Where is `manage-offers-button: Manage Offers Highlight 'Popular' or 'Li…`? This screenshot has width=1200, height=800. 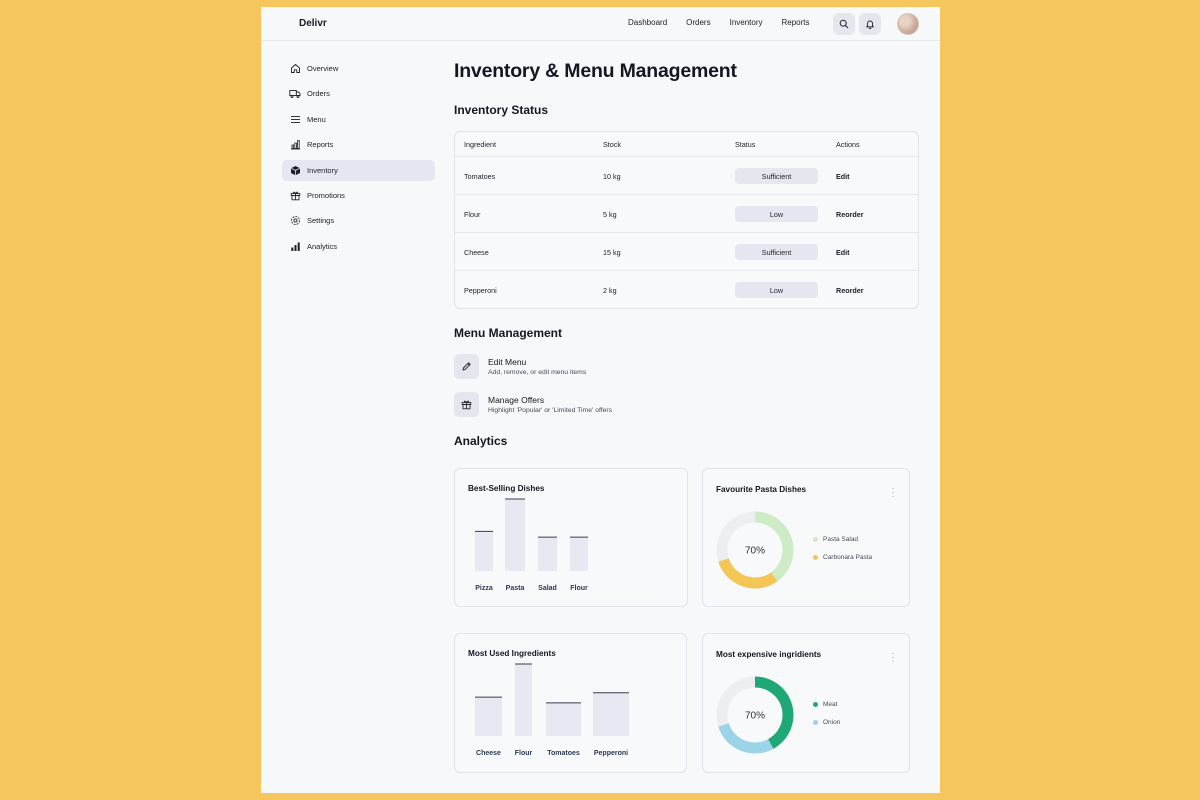 manage-offers-button: Manage Offers Highlight 'Popular' or 'Li… is located at coordinates (533, 404).